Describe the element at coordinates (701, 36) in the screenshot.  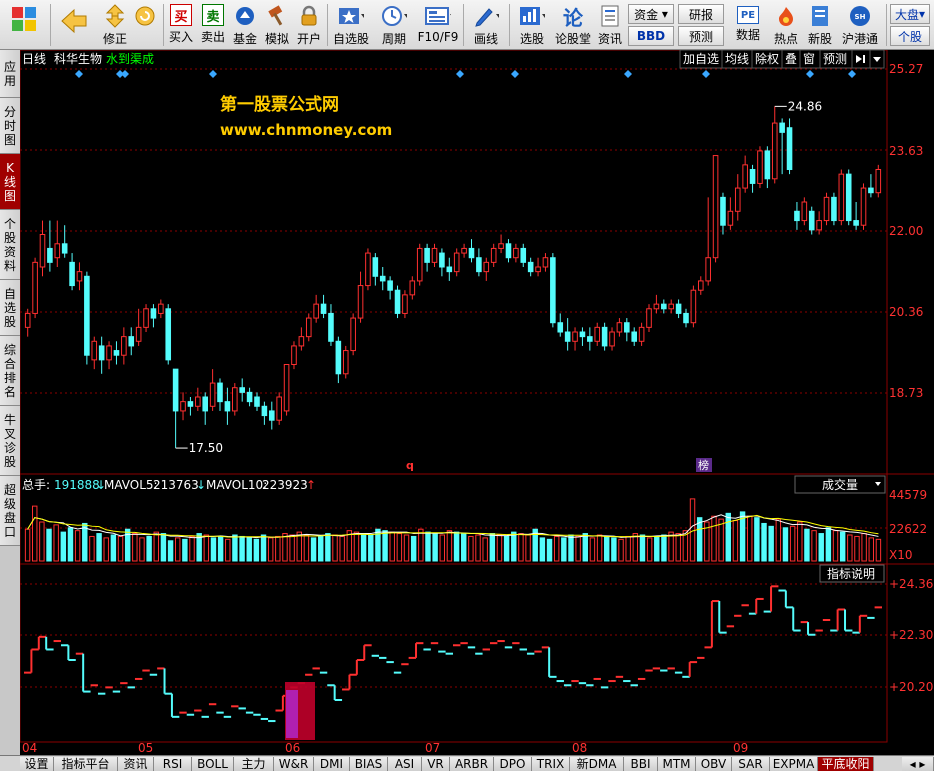
I see `forecast-toolbar-button: 预测` at that location.